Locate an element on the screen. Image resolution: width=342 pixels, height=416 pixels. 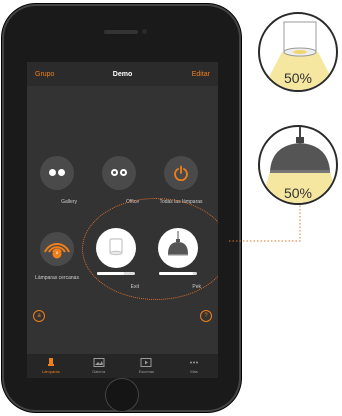
zoom-pendant: 50% is located at coordinates (298, 165).